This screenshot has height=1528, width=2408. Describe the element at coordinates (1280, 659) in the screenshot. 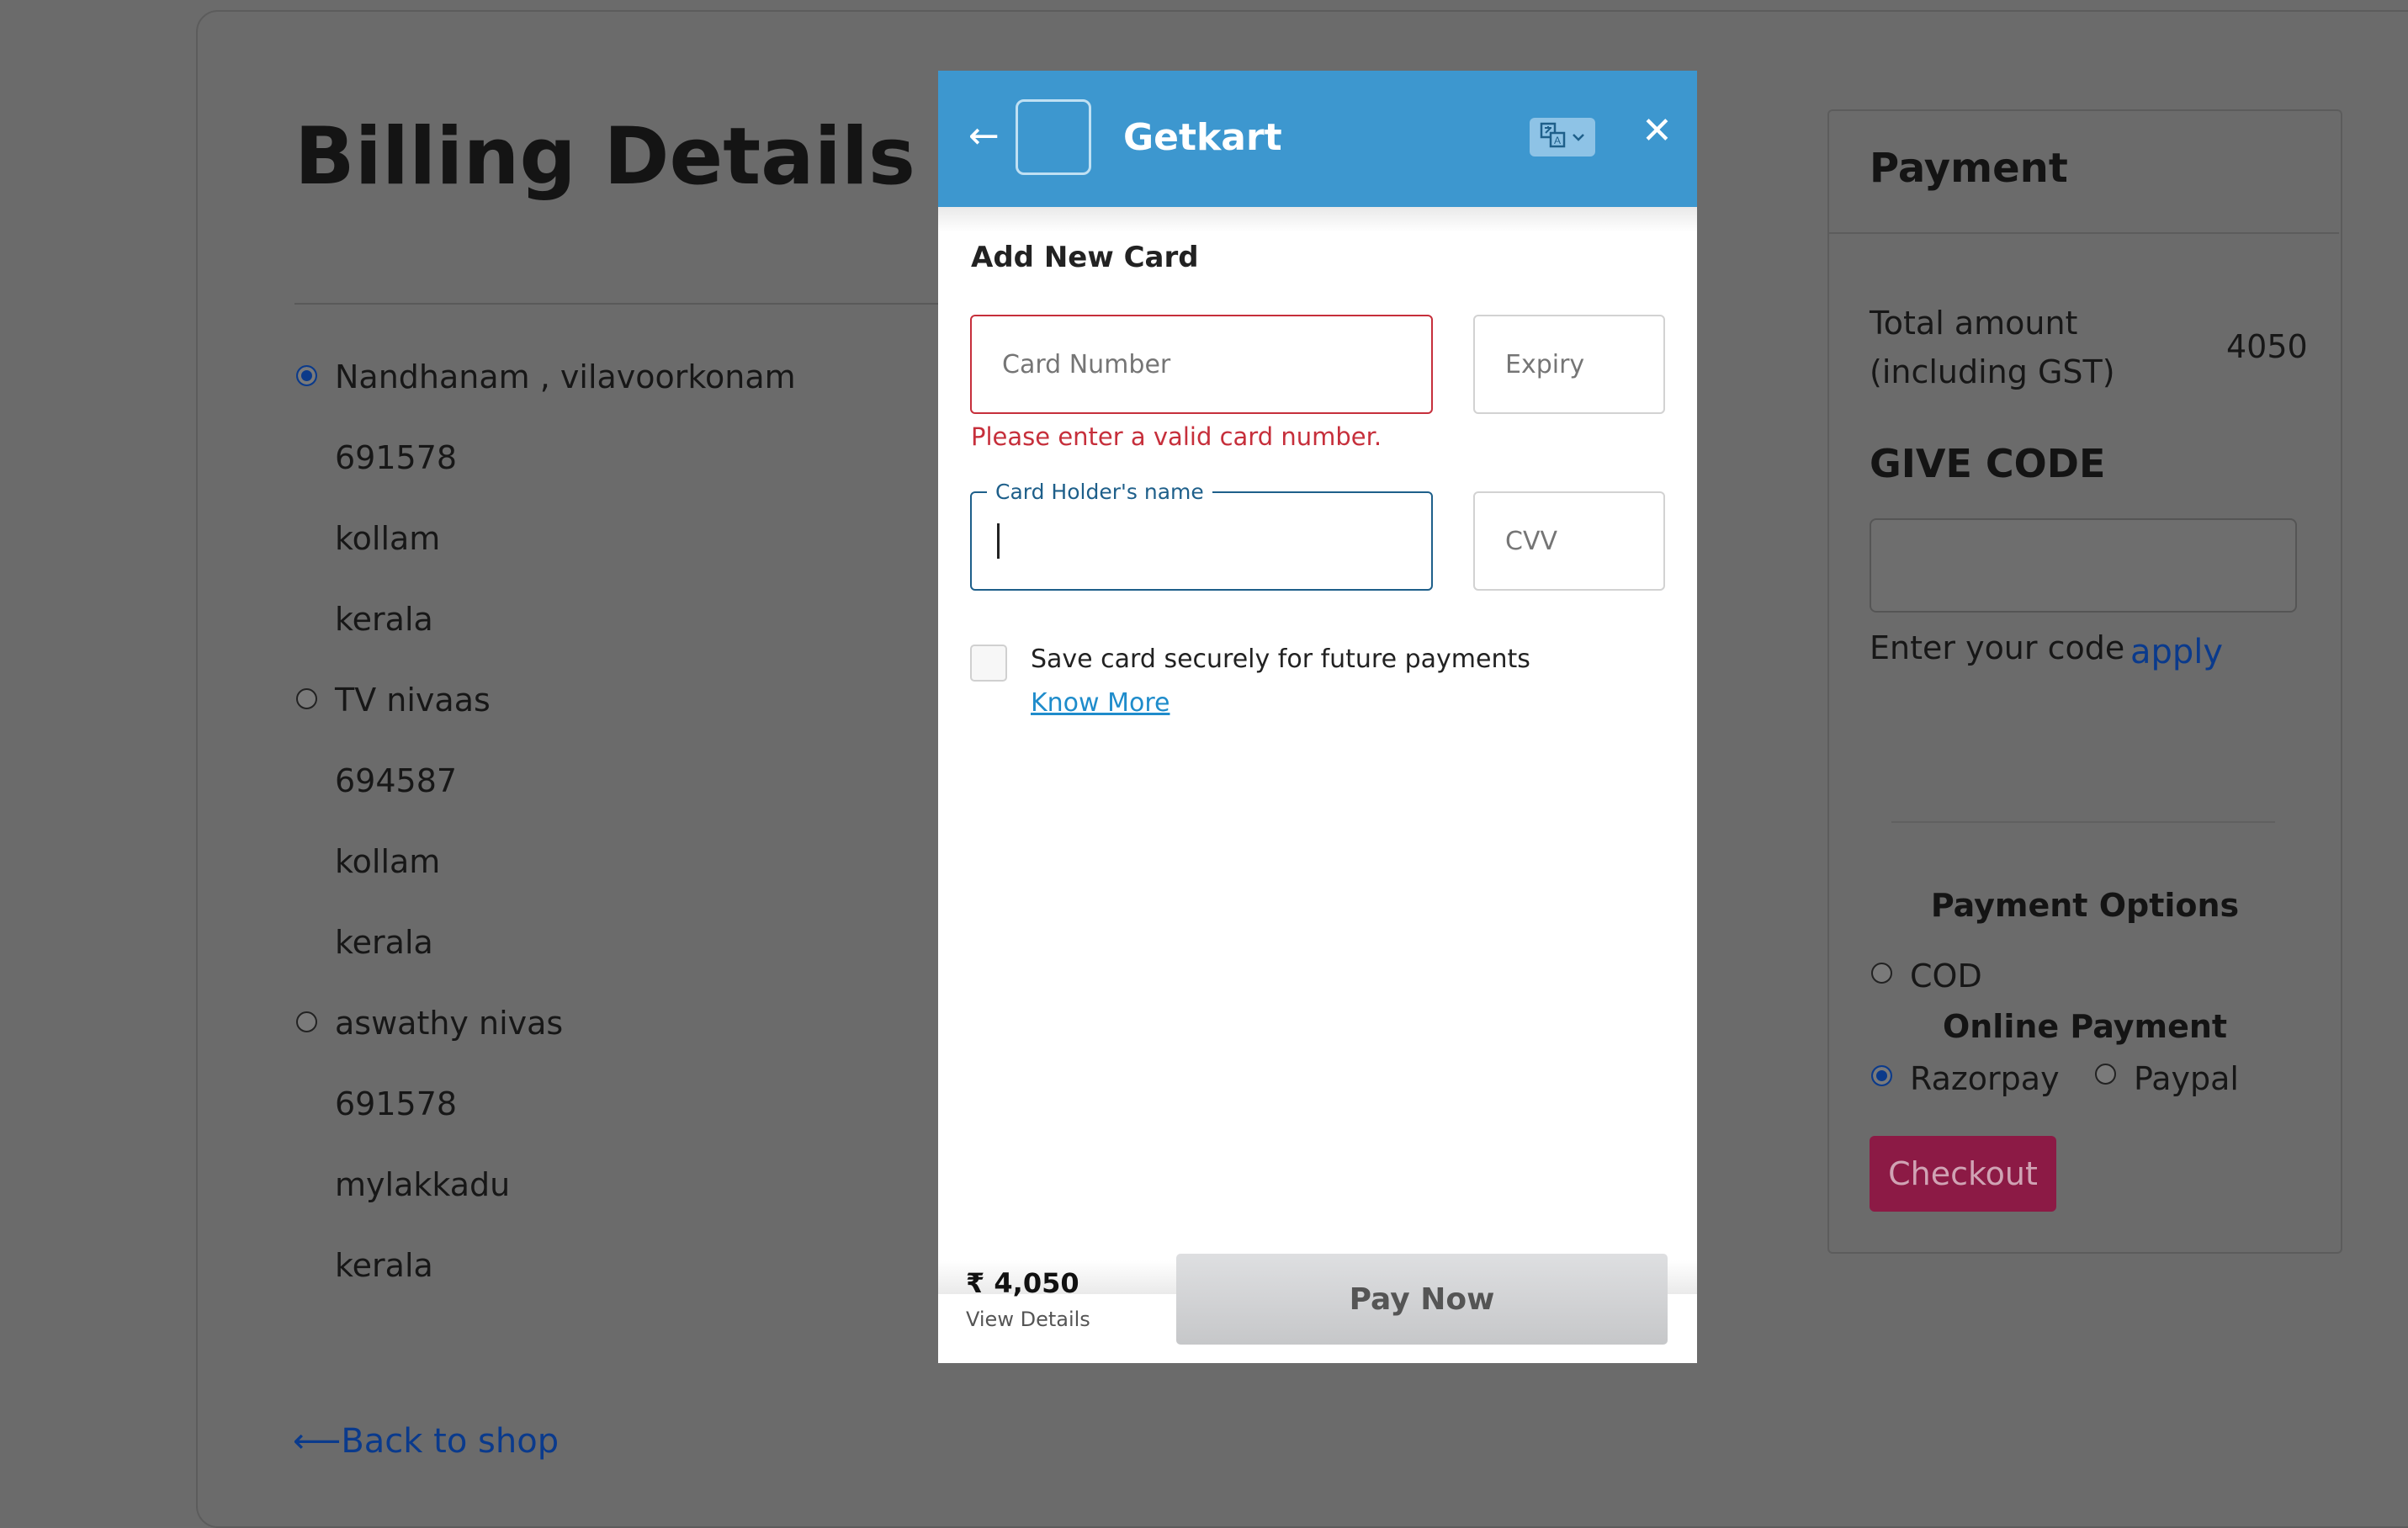

I see `save-card-label: Save card securely for future payments` at that location.